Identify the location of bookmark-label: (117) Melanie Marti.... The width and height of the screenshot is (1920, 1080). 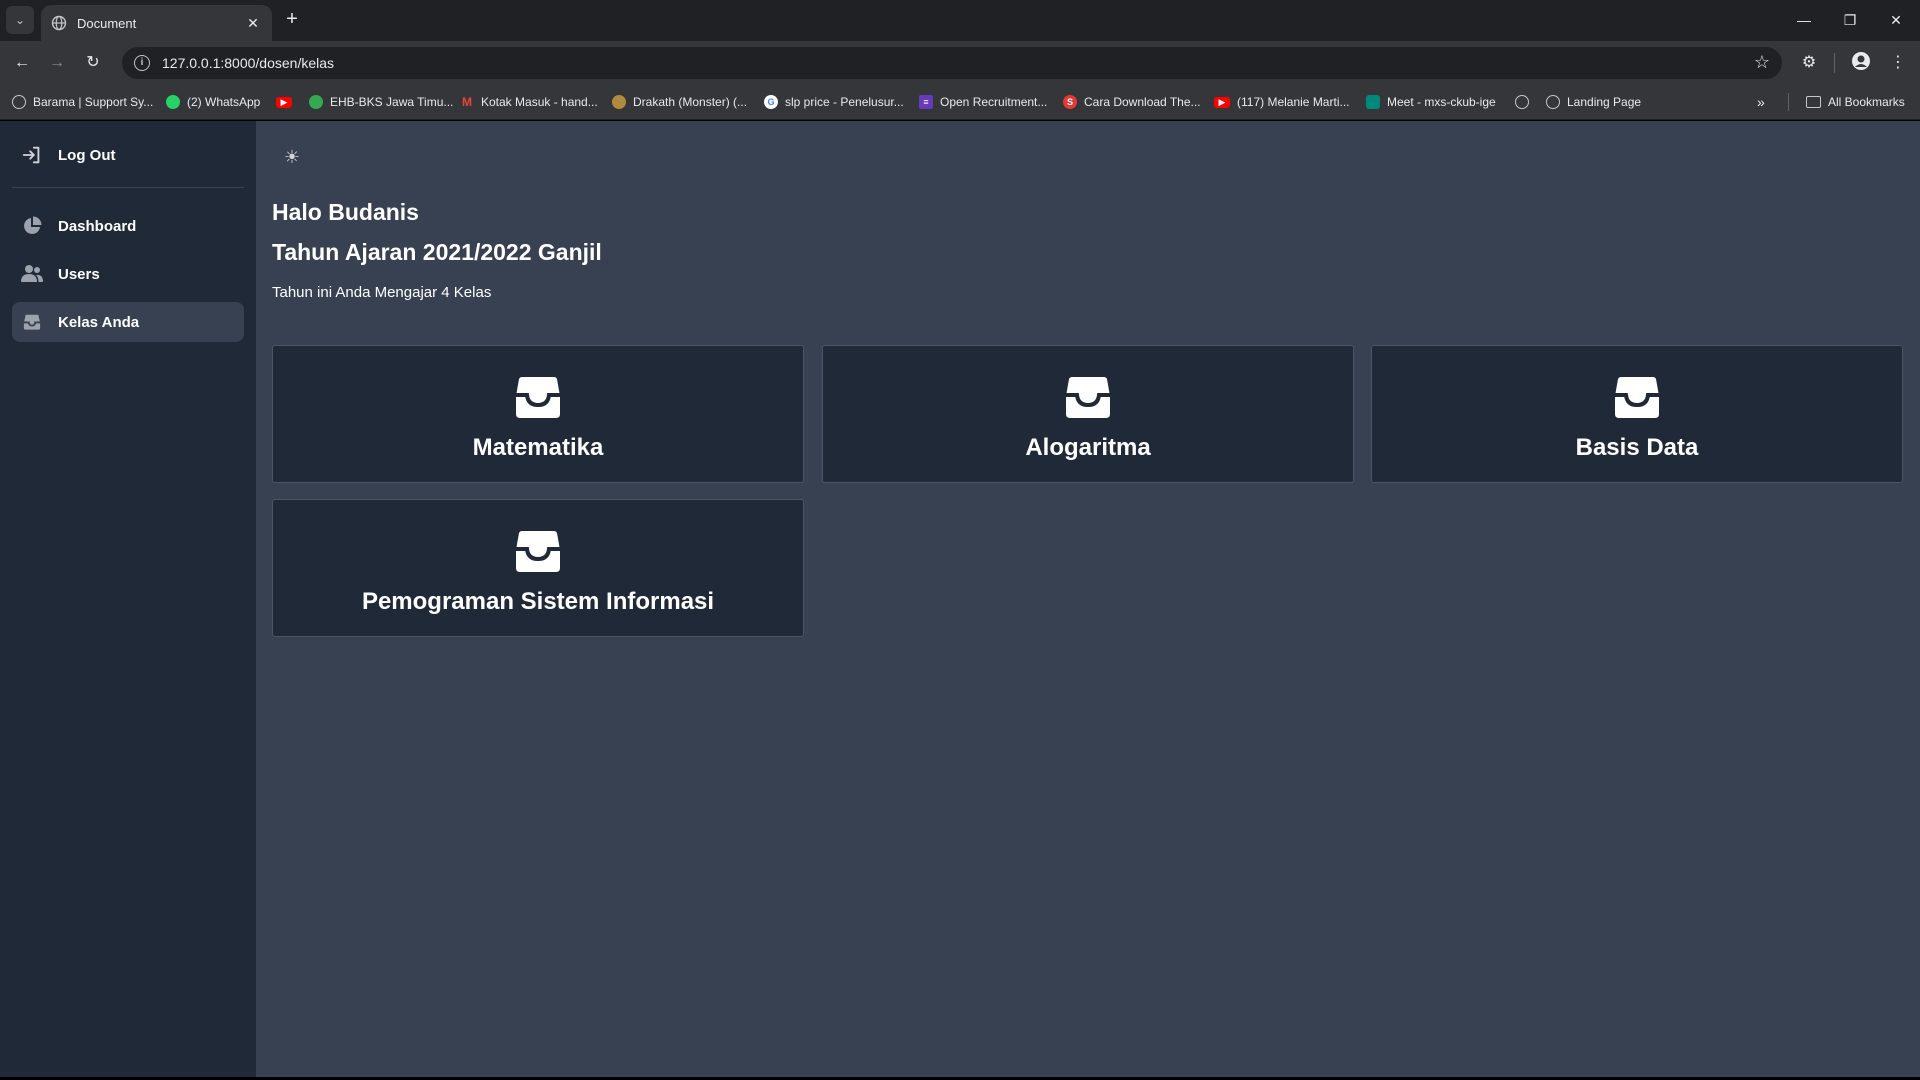
(1293, 102).